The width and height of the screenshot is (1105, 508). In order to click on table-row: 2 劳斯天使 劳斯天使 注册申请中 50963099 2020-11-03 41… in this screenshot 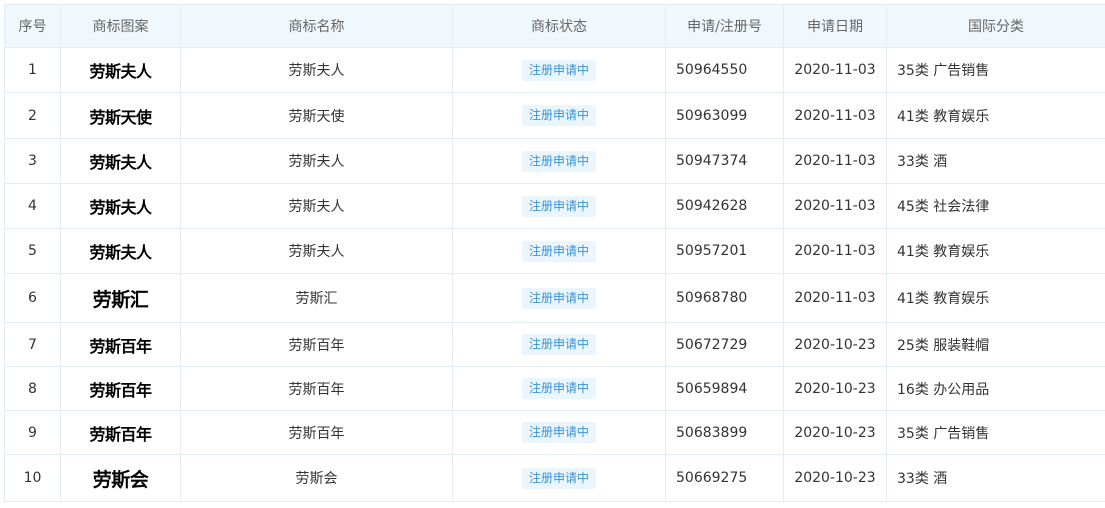, I will do `click(555, 116)`.